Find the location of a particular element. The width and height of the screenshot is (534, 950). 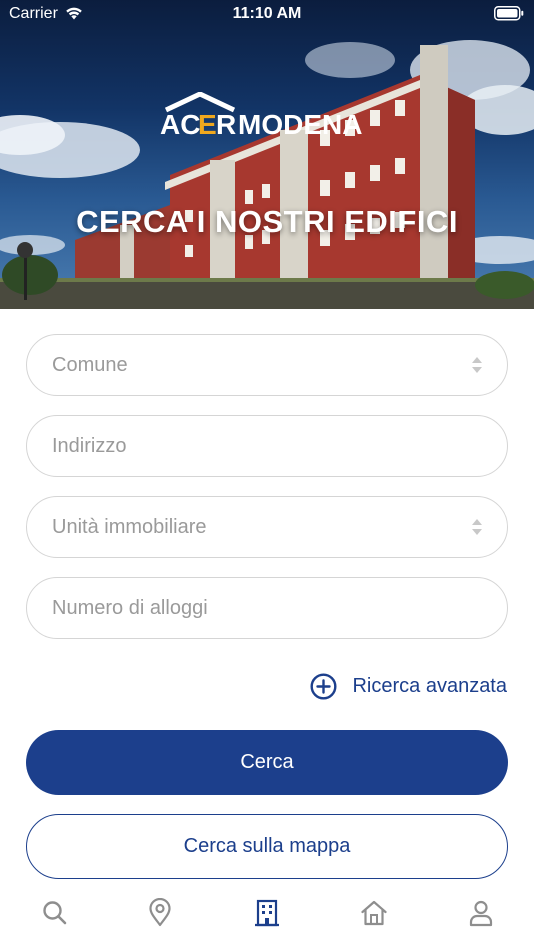

plus-circle-icon is located at coordinates (323, 686).